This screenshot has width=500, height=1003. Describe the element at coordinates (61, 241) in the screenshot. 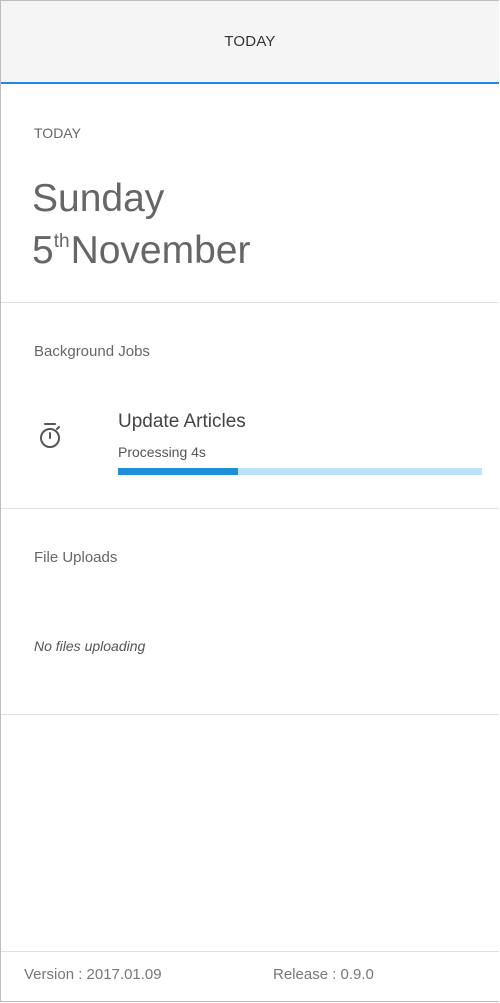

I see `day-suffix: th` at that location.